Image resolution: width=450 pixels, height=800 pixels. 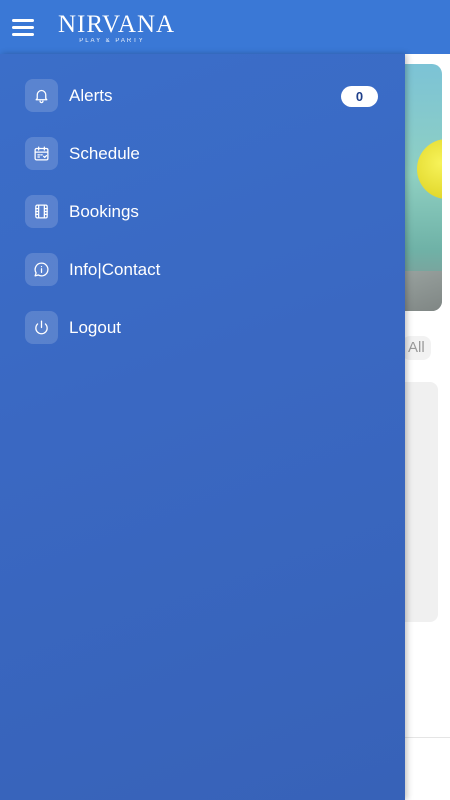 I want to click on drawer-item-info-contact: Info|Contact, so click(x=202, y=270).